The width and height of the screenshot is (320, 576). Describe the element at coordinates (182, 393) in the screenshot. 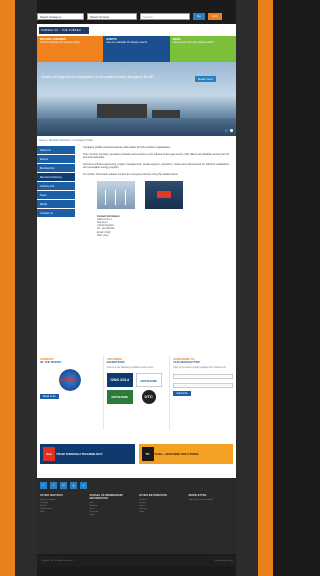

I see `subscribe-button: Subscribe` at that location.